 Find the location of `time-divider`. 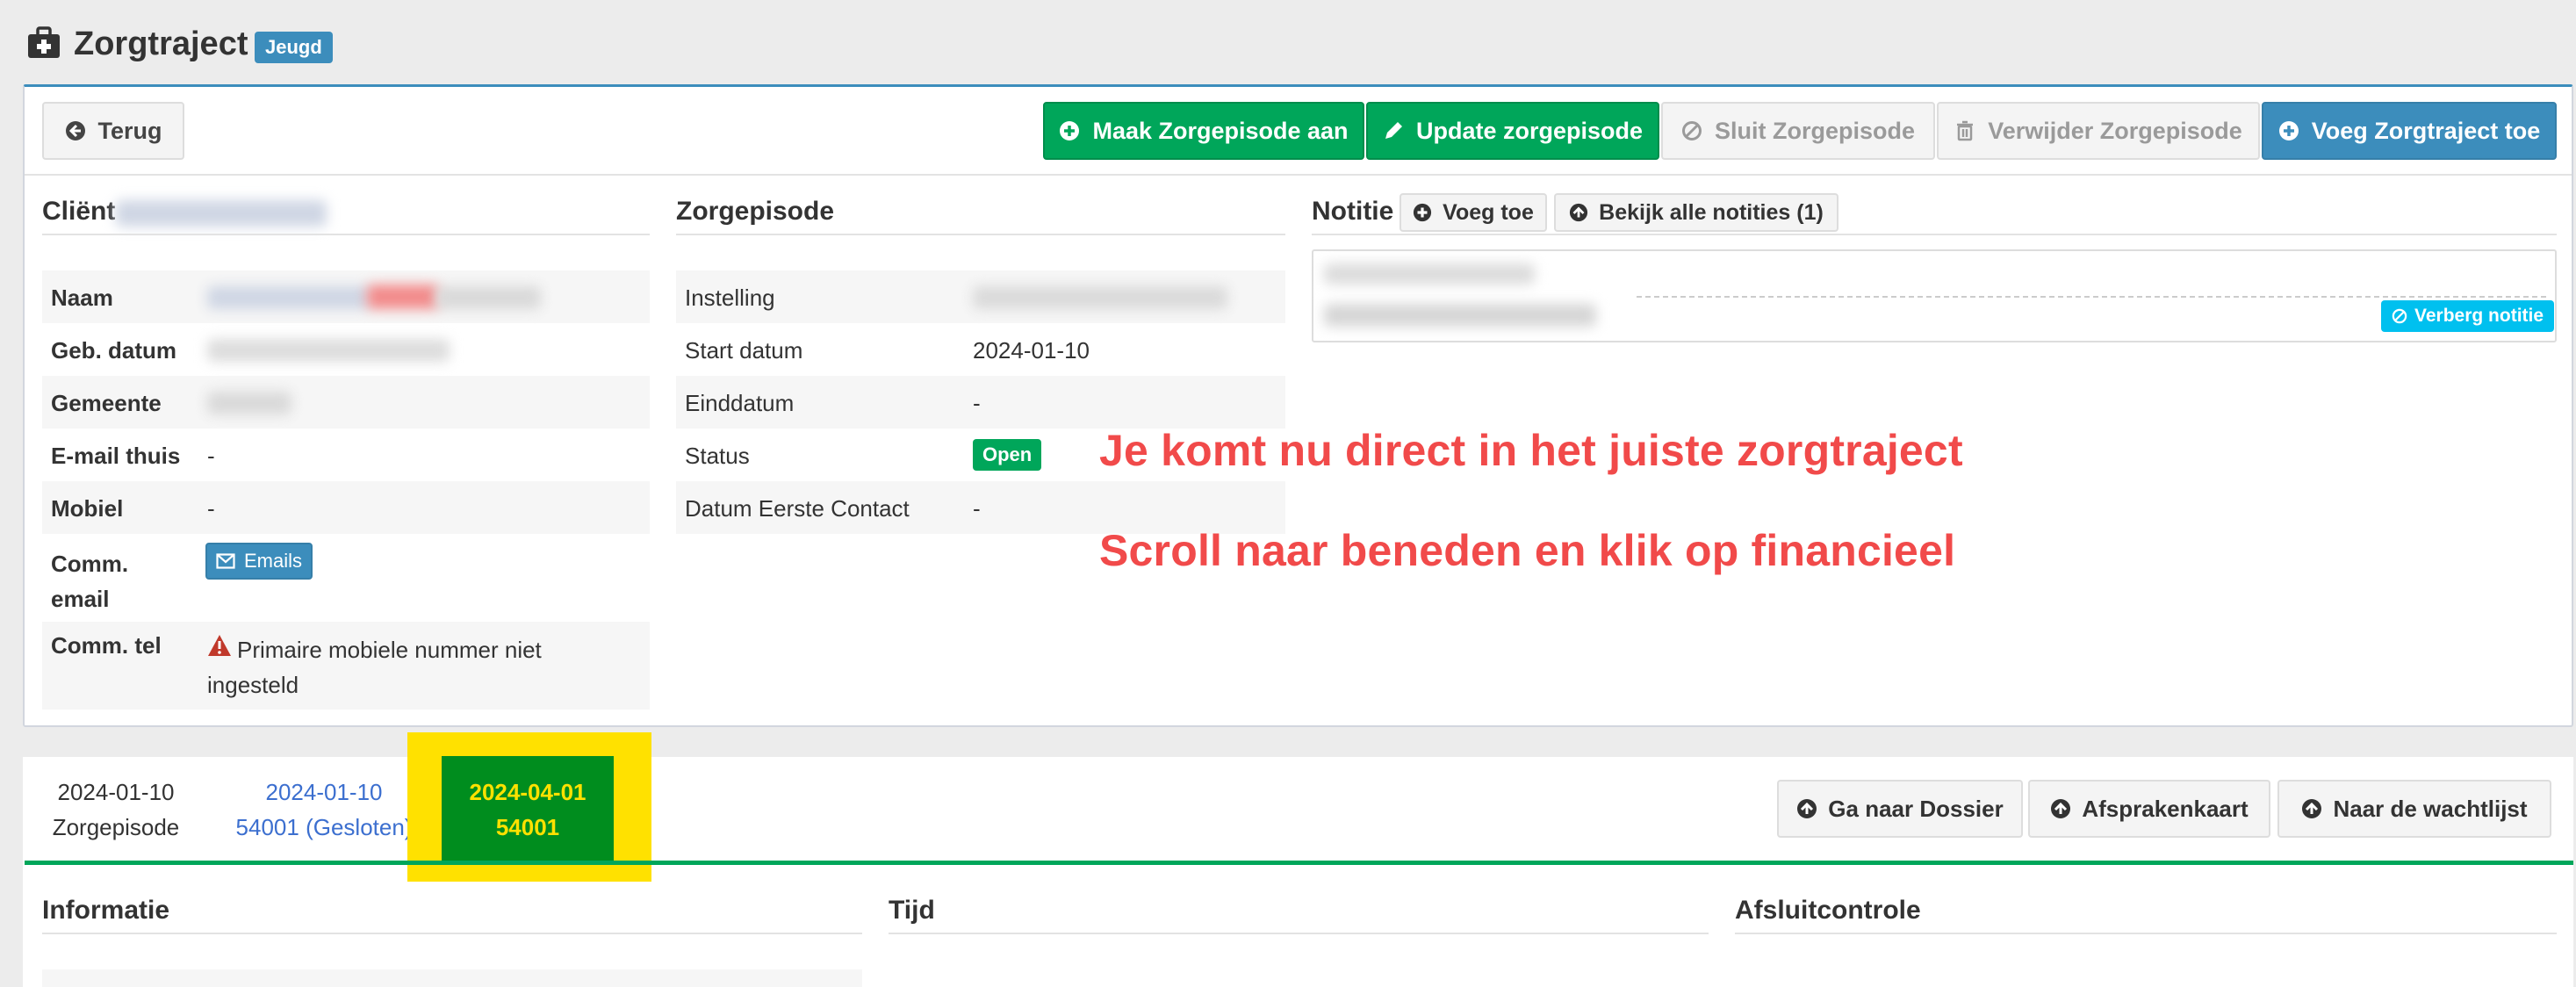

time-divider is located at coordinates (1299, 933).